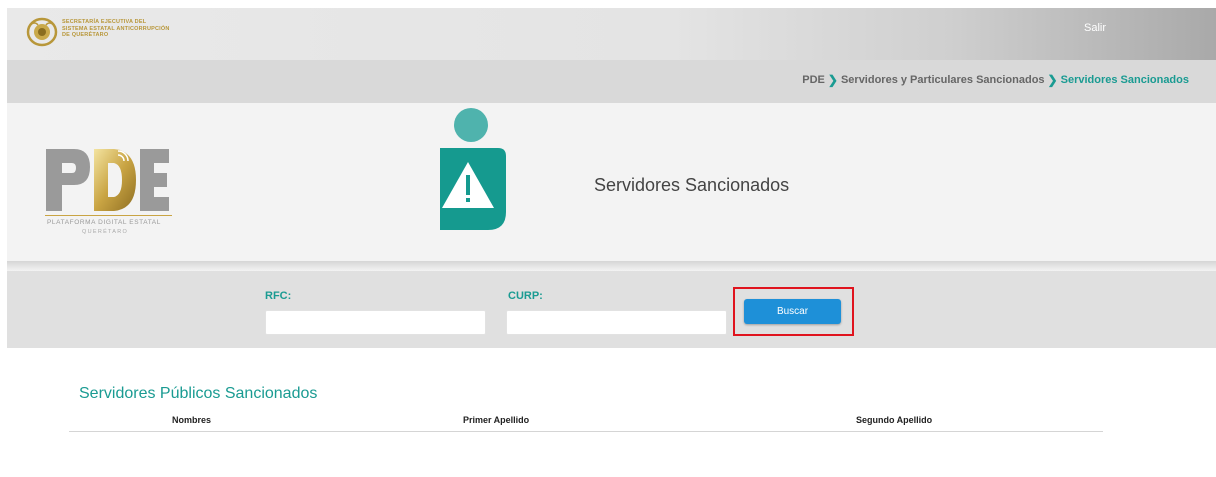 The height and width of the screenshot is (477, 1216). Describe the element at coordinates (105, 232) in the screenshot. I see `logo-state: QUERÉTARO` at that location.